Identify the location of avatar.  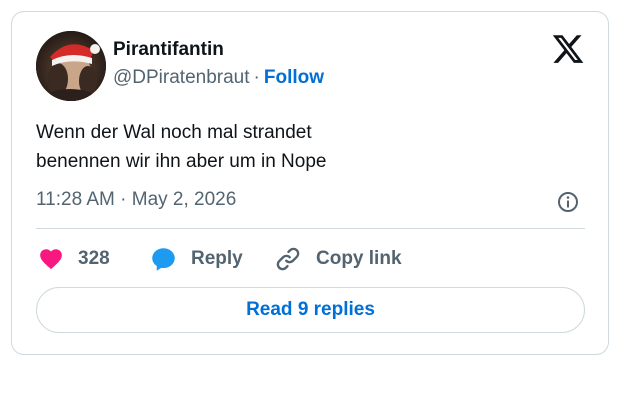
(71, 66).